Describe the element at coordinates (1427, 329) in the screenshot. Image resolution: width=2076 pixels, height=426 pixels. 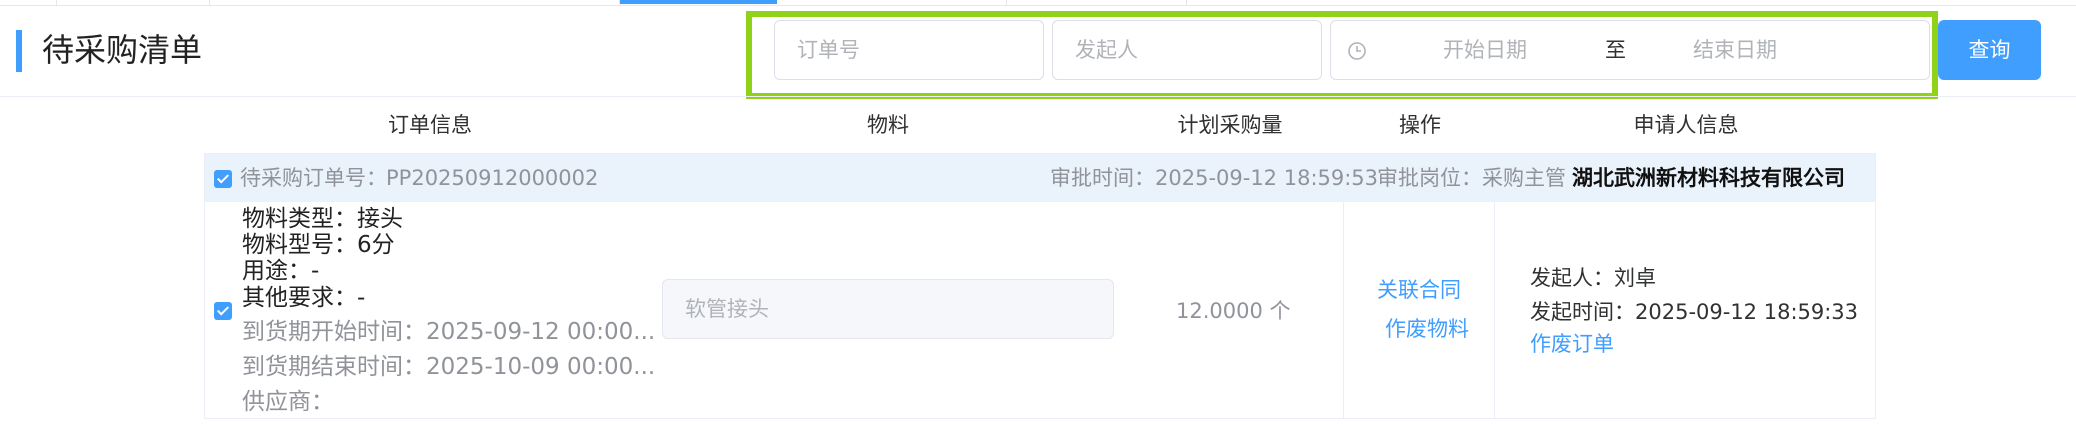
I see `void-material-link: 作废物料` at that location.